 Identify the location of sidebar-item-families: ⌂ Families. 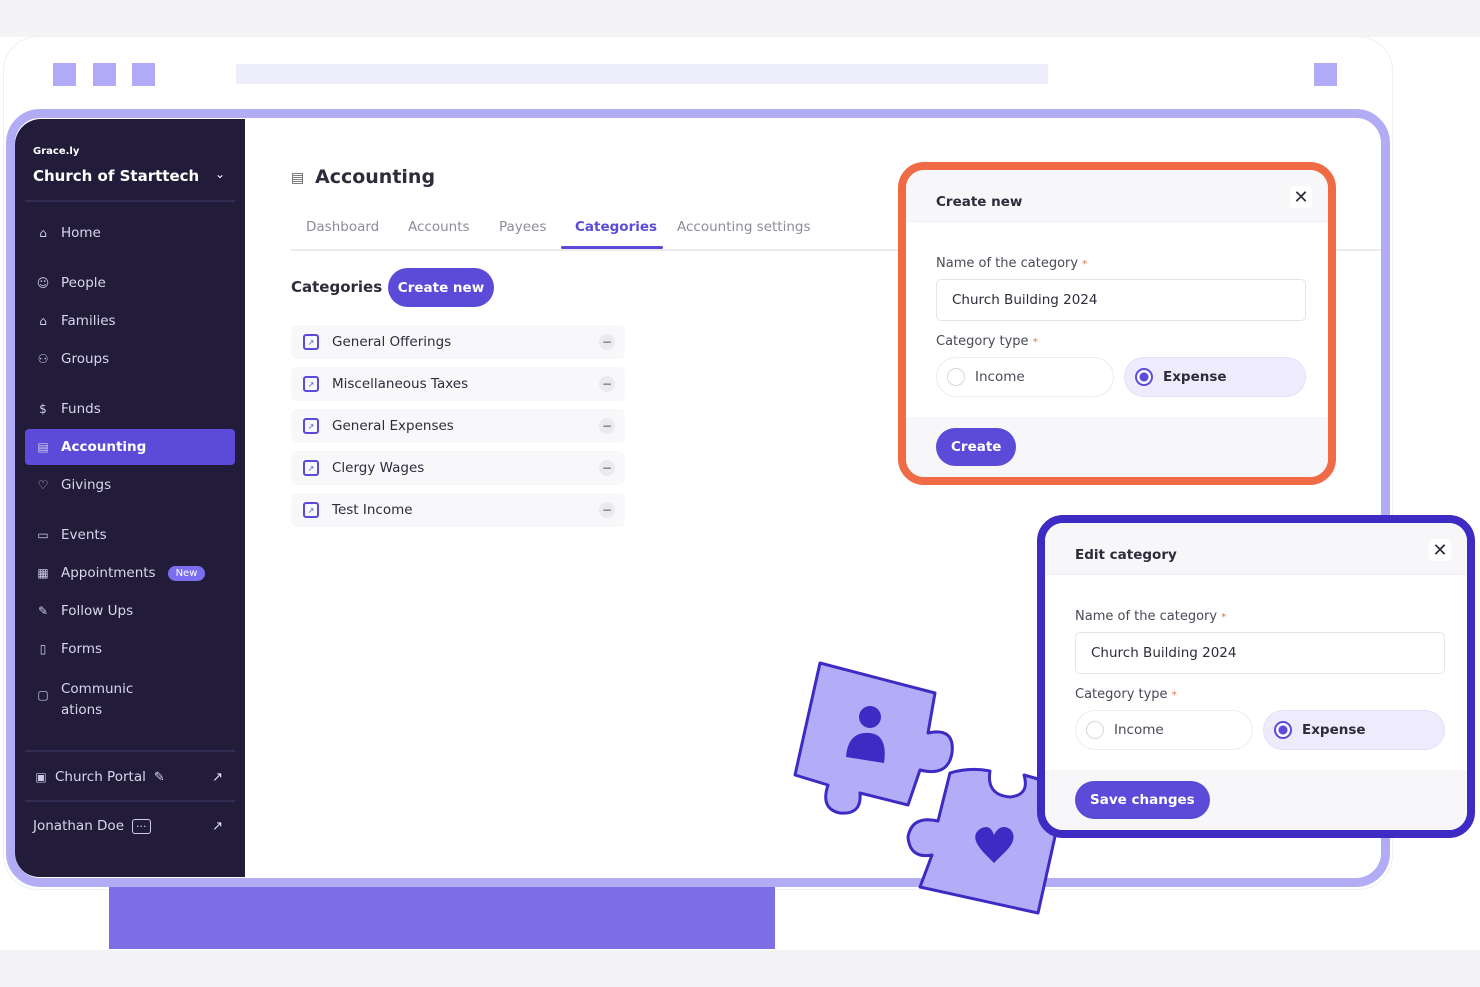
(130, 321).